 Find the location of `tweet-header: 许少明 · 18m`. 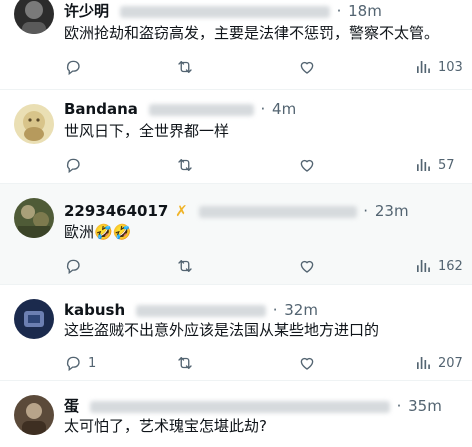

tweet-header: 许少明 · 18m is located at coordinates (223, 11).